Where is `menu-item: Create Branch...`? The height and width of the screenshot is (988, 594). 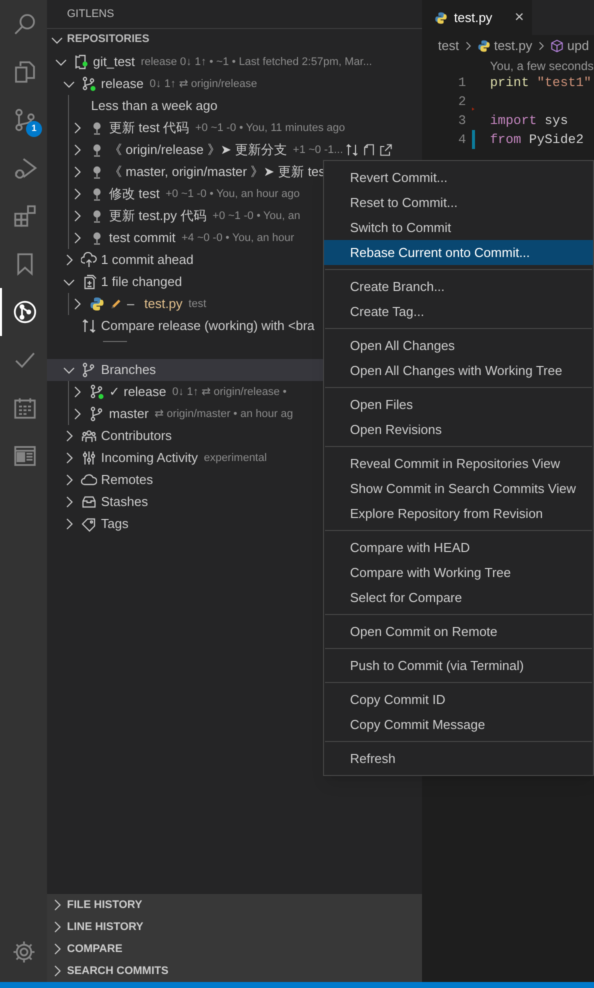
menu-item: Create Branch... is located at coordinates (458, 286).